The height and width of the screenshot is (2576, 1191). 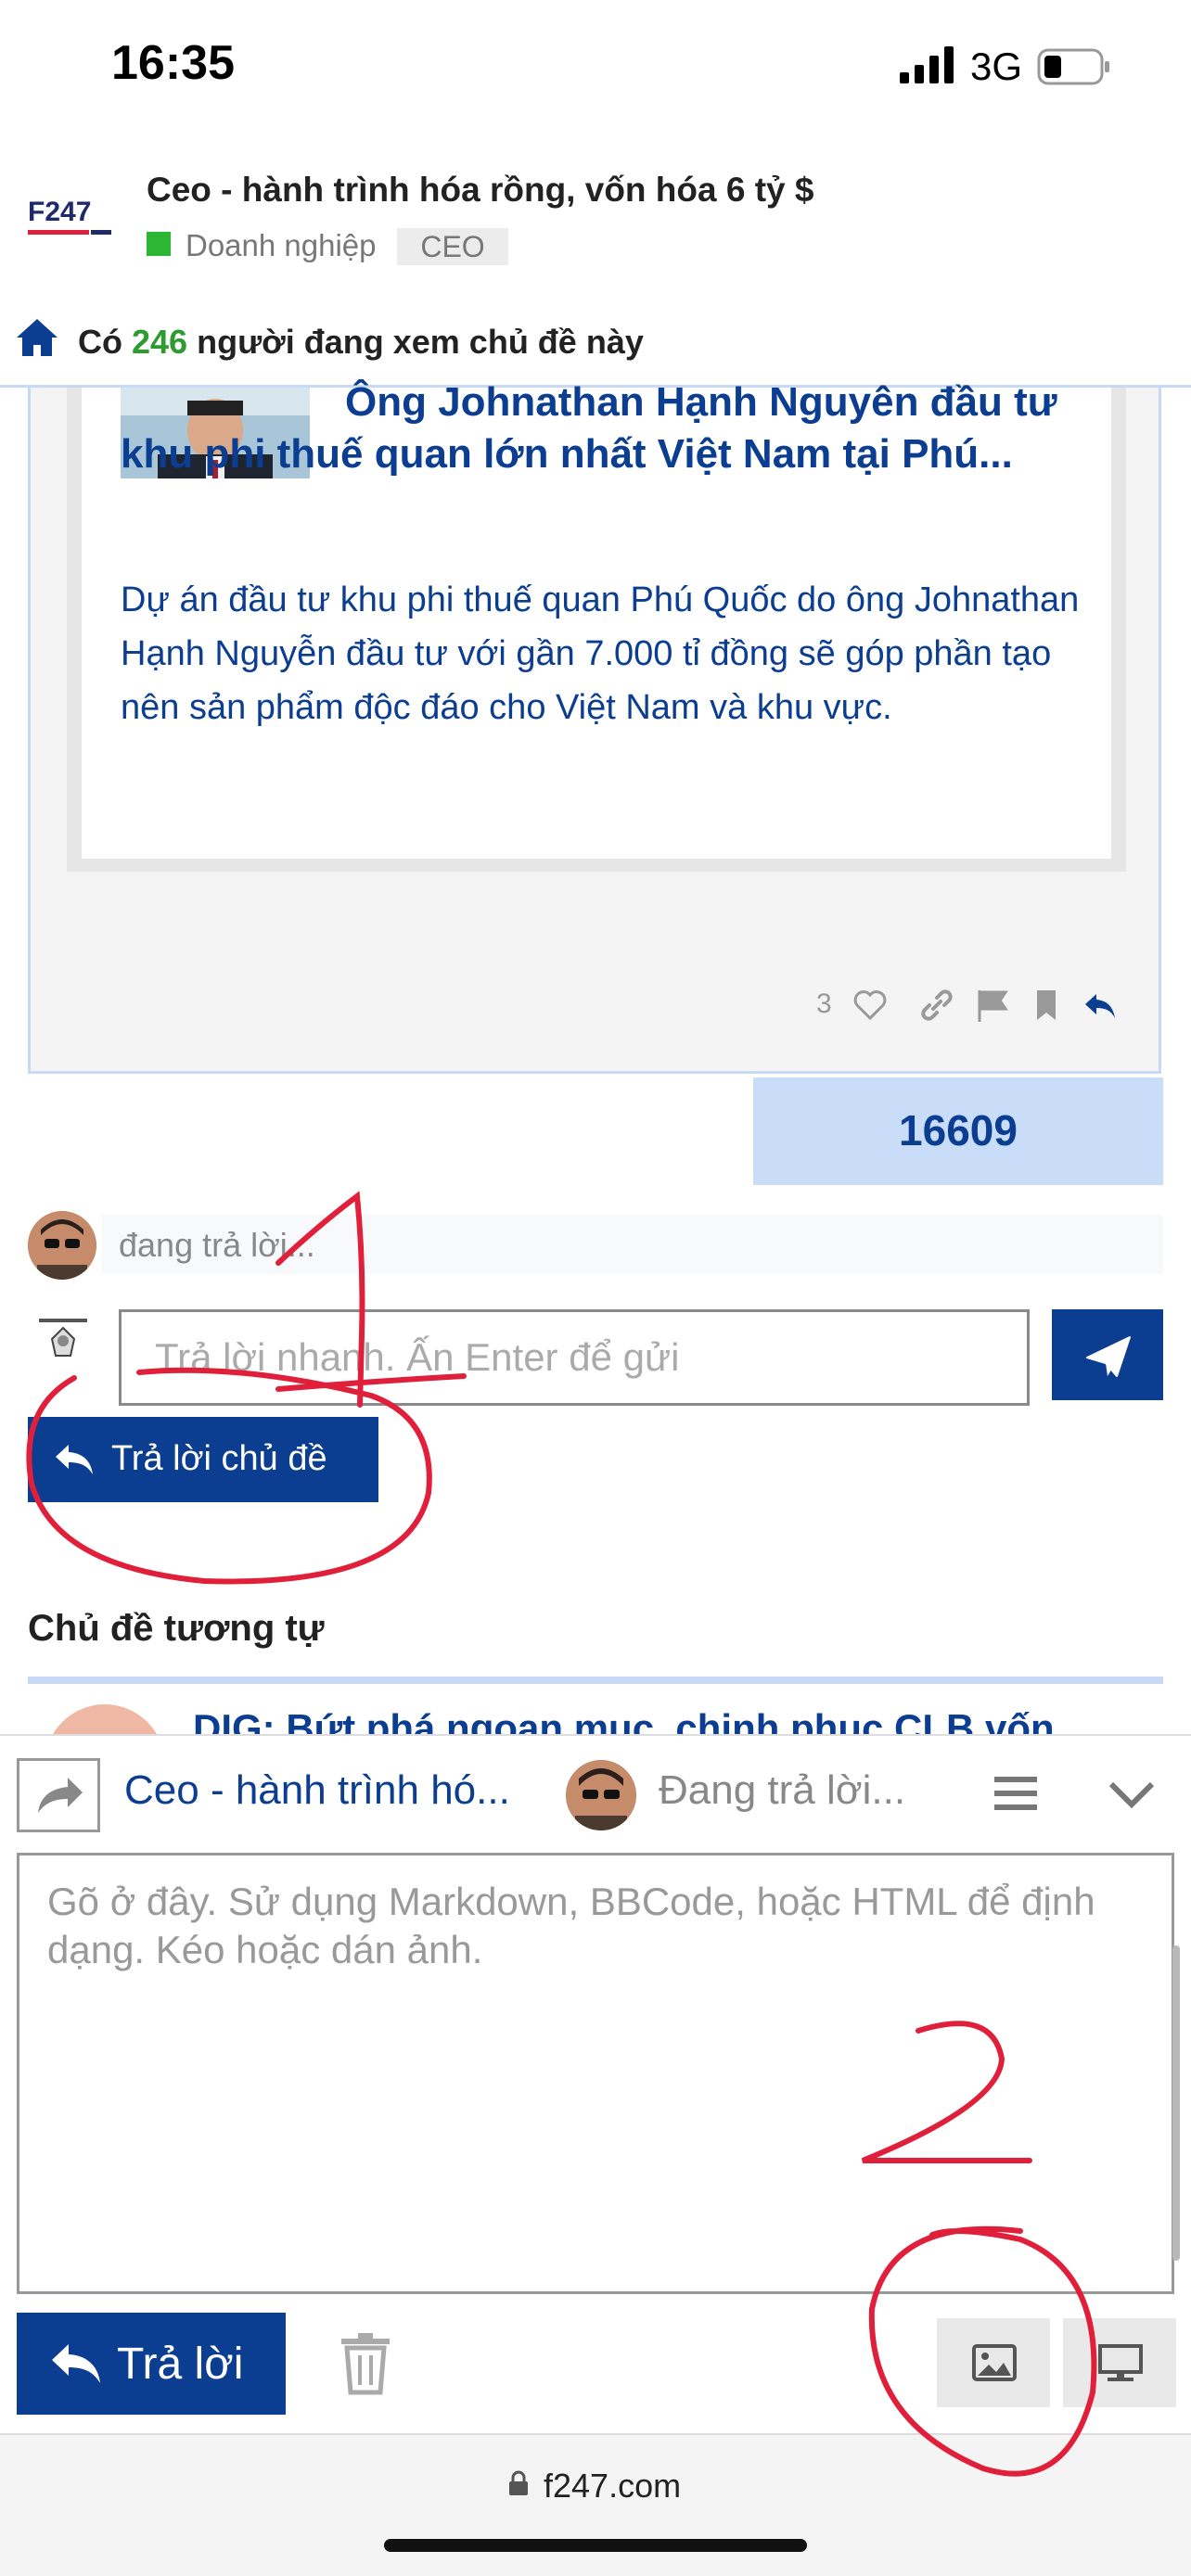 I want to click on similar-topics-heading: Chủ đề tương tự, so click(x=177, y=1628).